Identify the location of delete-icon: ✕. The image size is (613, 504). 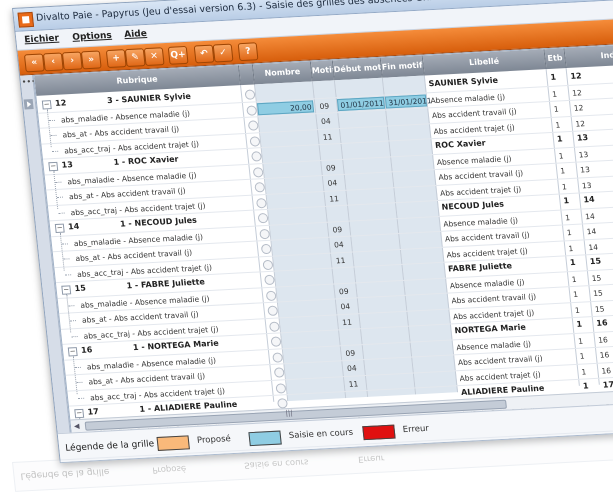
(154, 57).